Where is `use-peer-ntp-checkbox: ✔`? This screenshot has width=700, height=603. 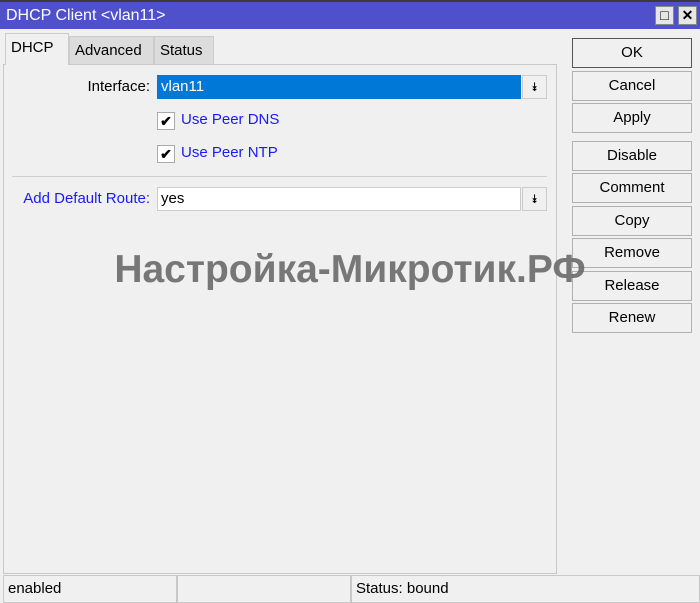
use-peer-ntp-checkbox: ✔ is located at coordinates (166, 154).